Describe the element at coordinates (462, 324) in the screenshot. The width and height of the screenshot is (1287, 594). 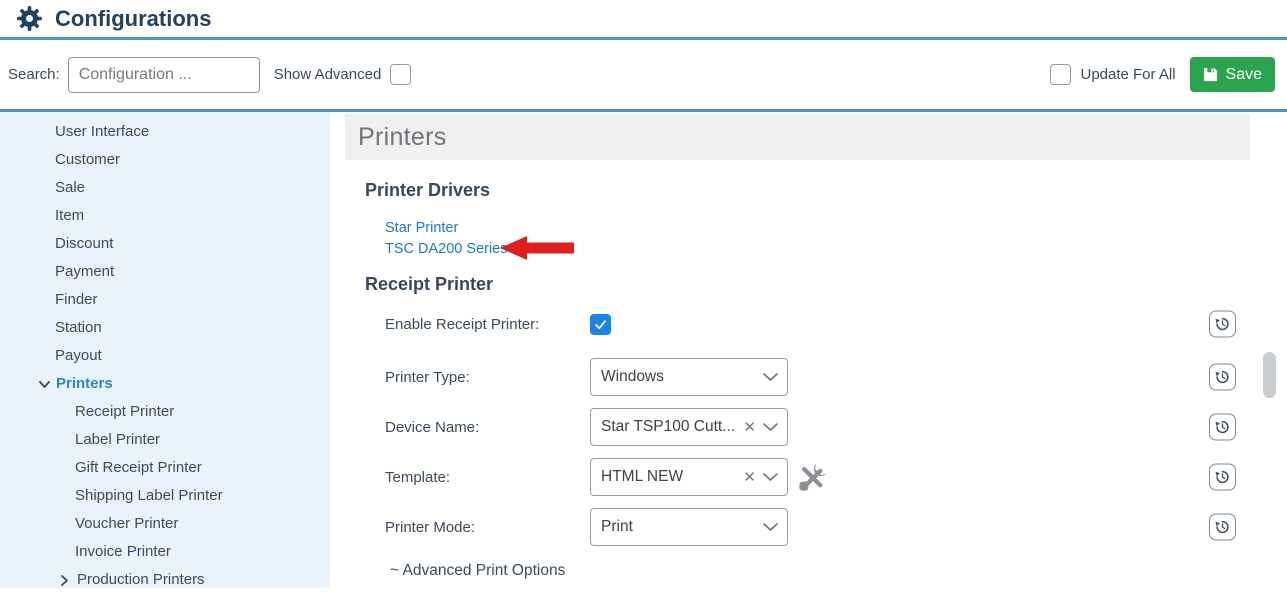
I see `enable-receipt-printer-label: Enable Receipt Printer:` at that location.